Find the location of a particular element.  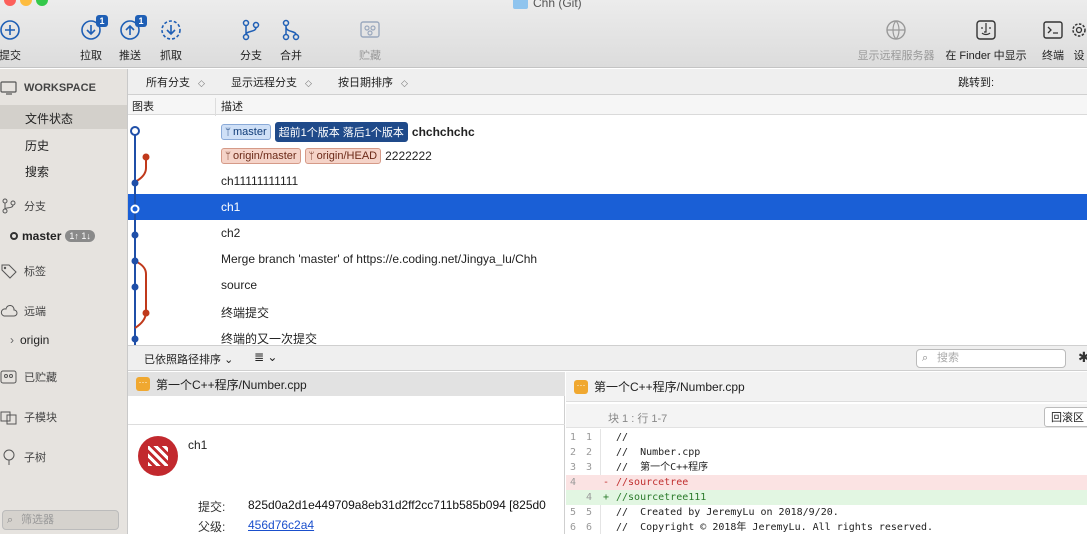

new-line-number: 4 is located at coordinates (589, 497).